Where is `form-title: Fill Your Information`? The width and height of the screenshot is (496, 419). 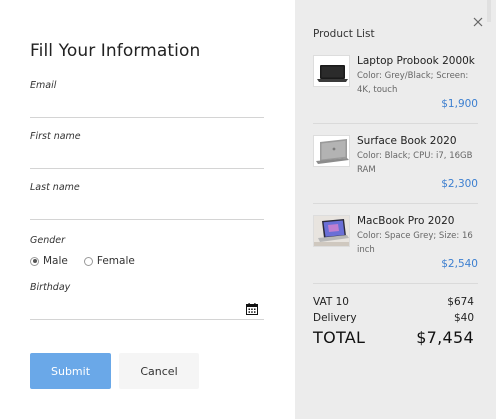 form-title: Fill Your Information is located at coordinates (115, 51).